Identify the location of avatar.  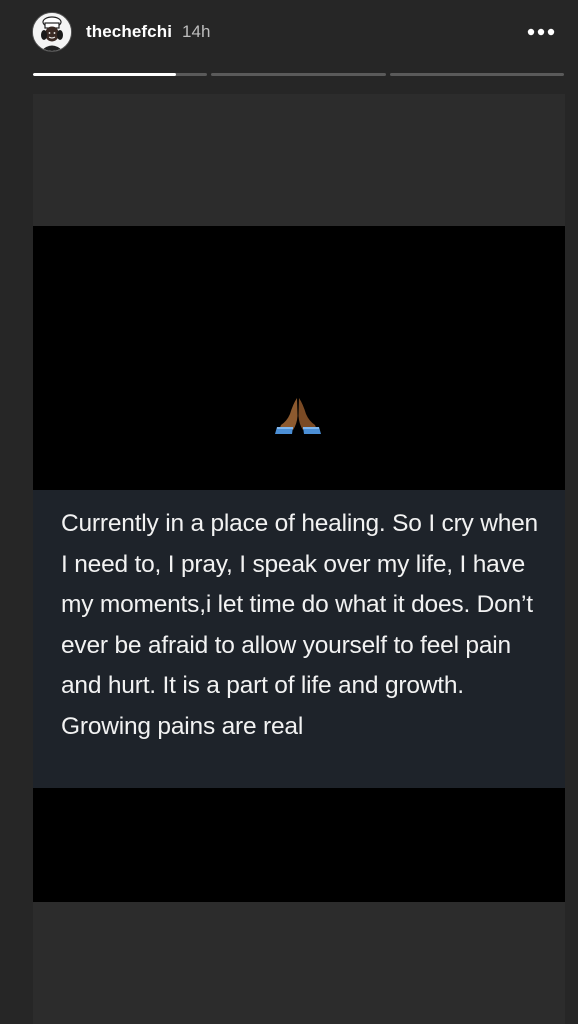
(52, 32).